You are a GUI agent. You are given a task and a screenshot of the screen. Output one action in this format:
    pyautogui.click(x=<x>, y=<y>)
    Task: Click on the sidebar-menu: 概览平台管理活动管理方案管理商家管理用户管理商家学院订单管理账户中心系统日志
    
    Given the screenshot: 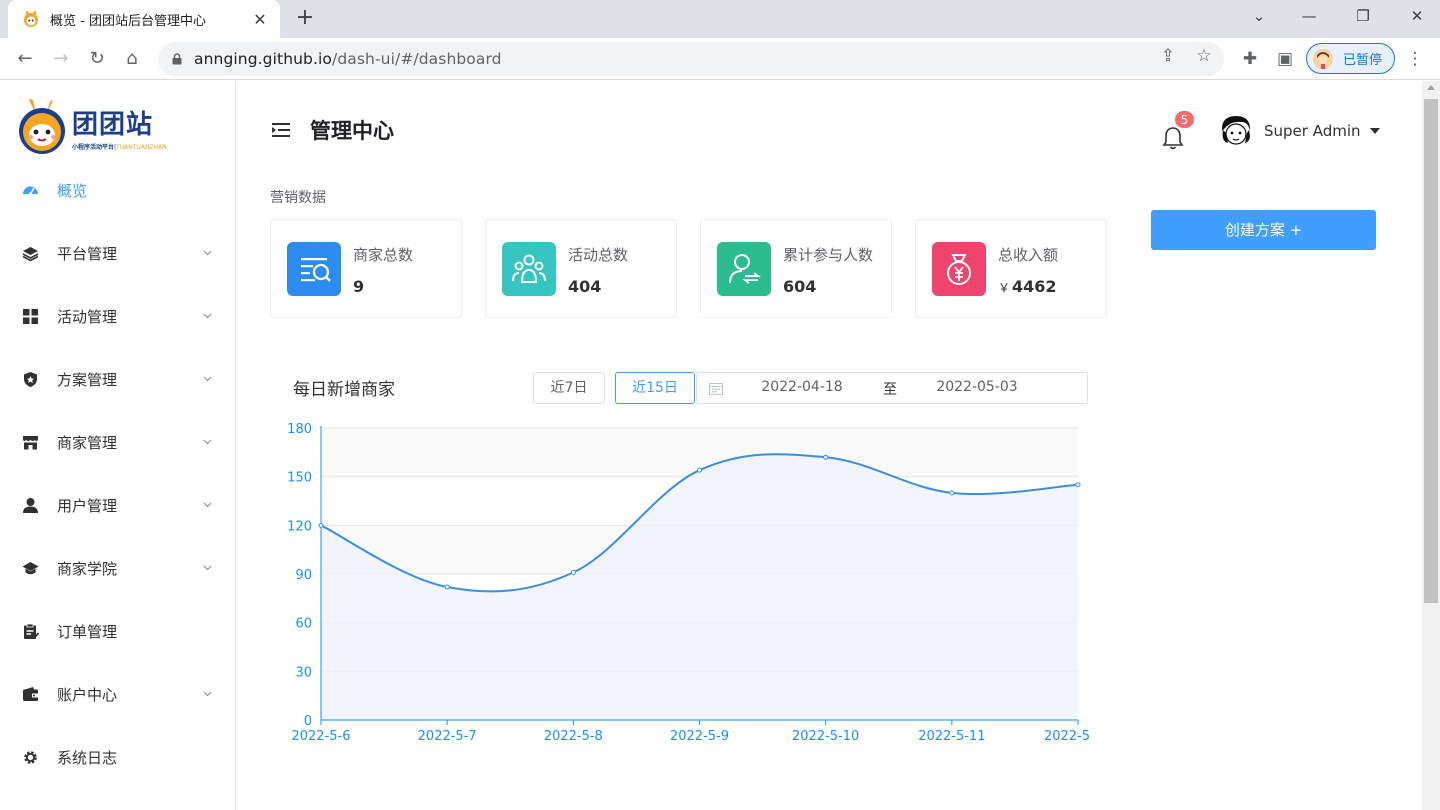 What is the action you would take?
    pyautogui.click(x=118, y=474)
    